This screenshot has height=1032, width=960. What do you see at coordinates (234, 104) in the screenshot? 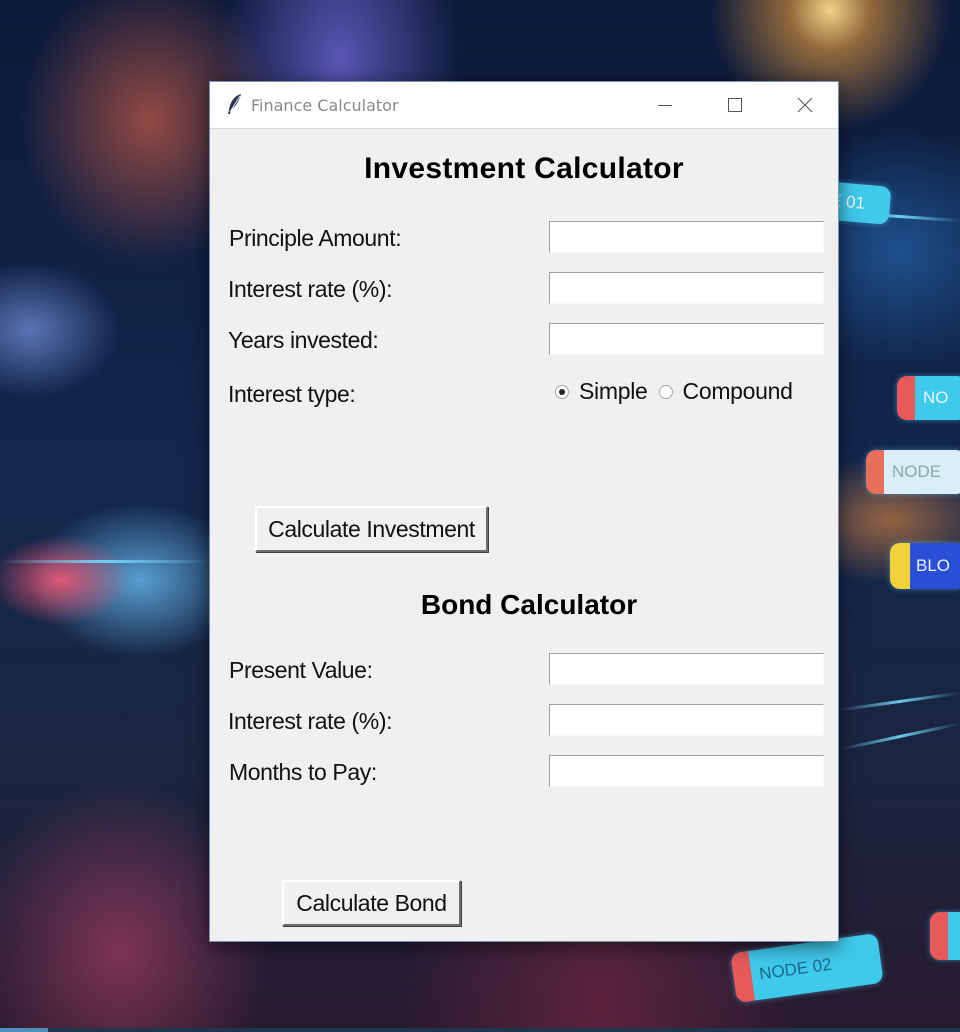
I see `feather-icon` at bounding box center [234, 104].